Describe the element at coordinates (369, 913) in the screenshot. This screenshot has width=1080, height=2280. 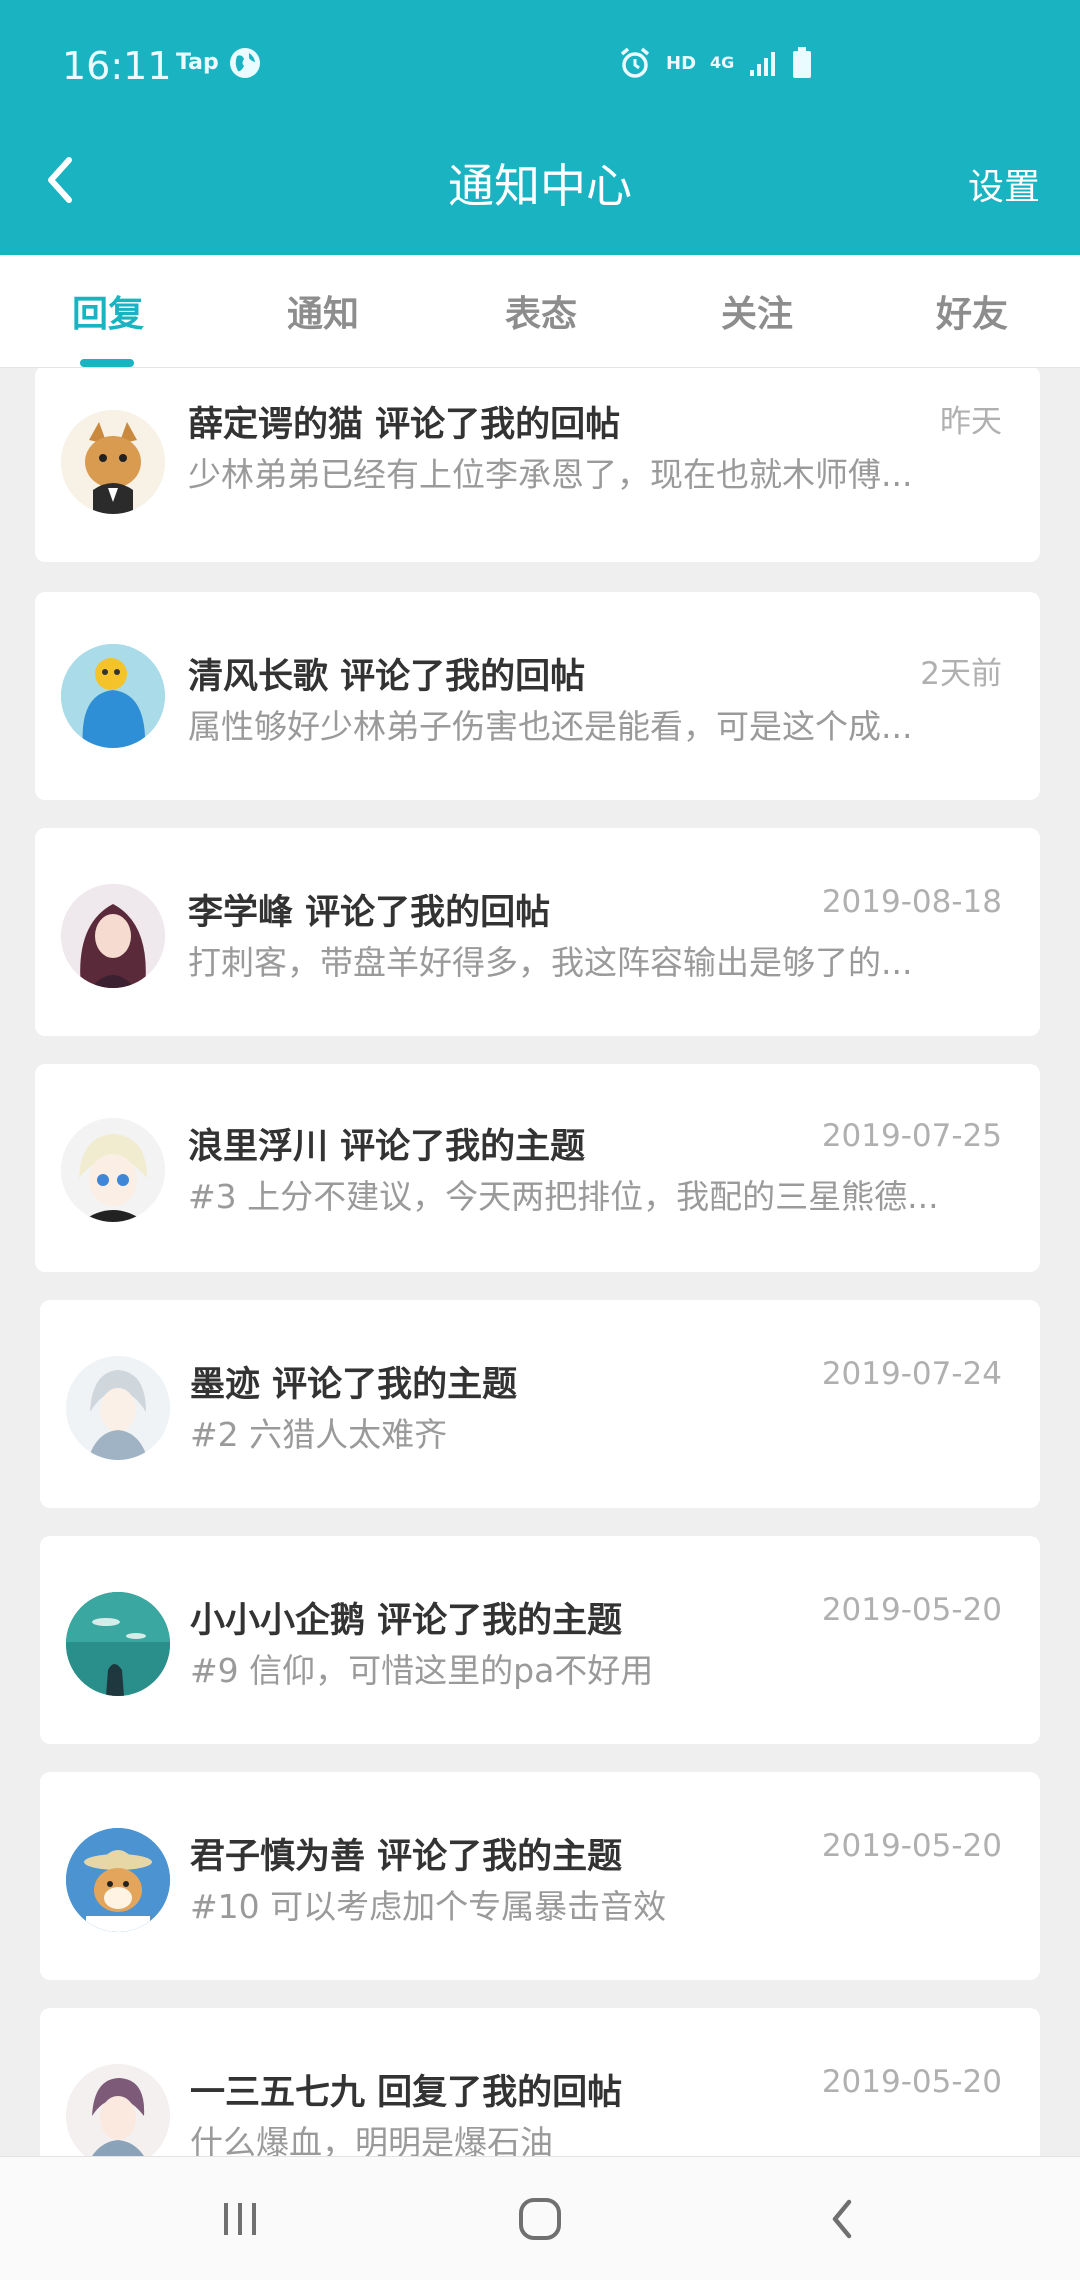
I see `item-title: 李学峰 评论了我的回帖` at that location.